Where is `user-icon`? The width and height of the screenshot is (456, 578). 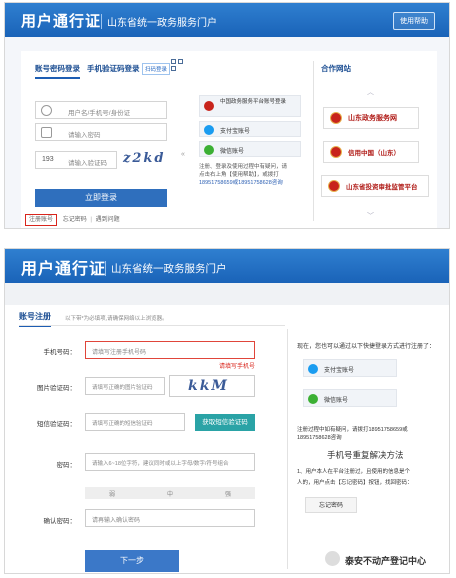
user-icon is located at coordinates (46, 110).